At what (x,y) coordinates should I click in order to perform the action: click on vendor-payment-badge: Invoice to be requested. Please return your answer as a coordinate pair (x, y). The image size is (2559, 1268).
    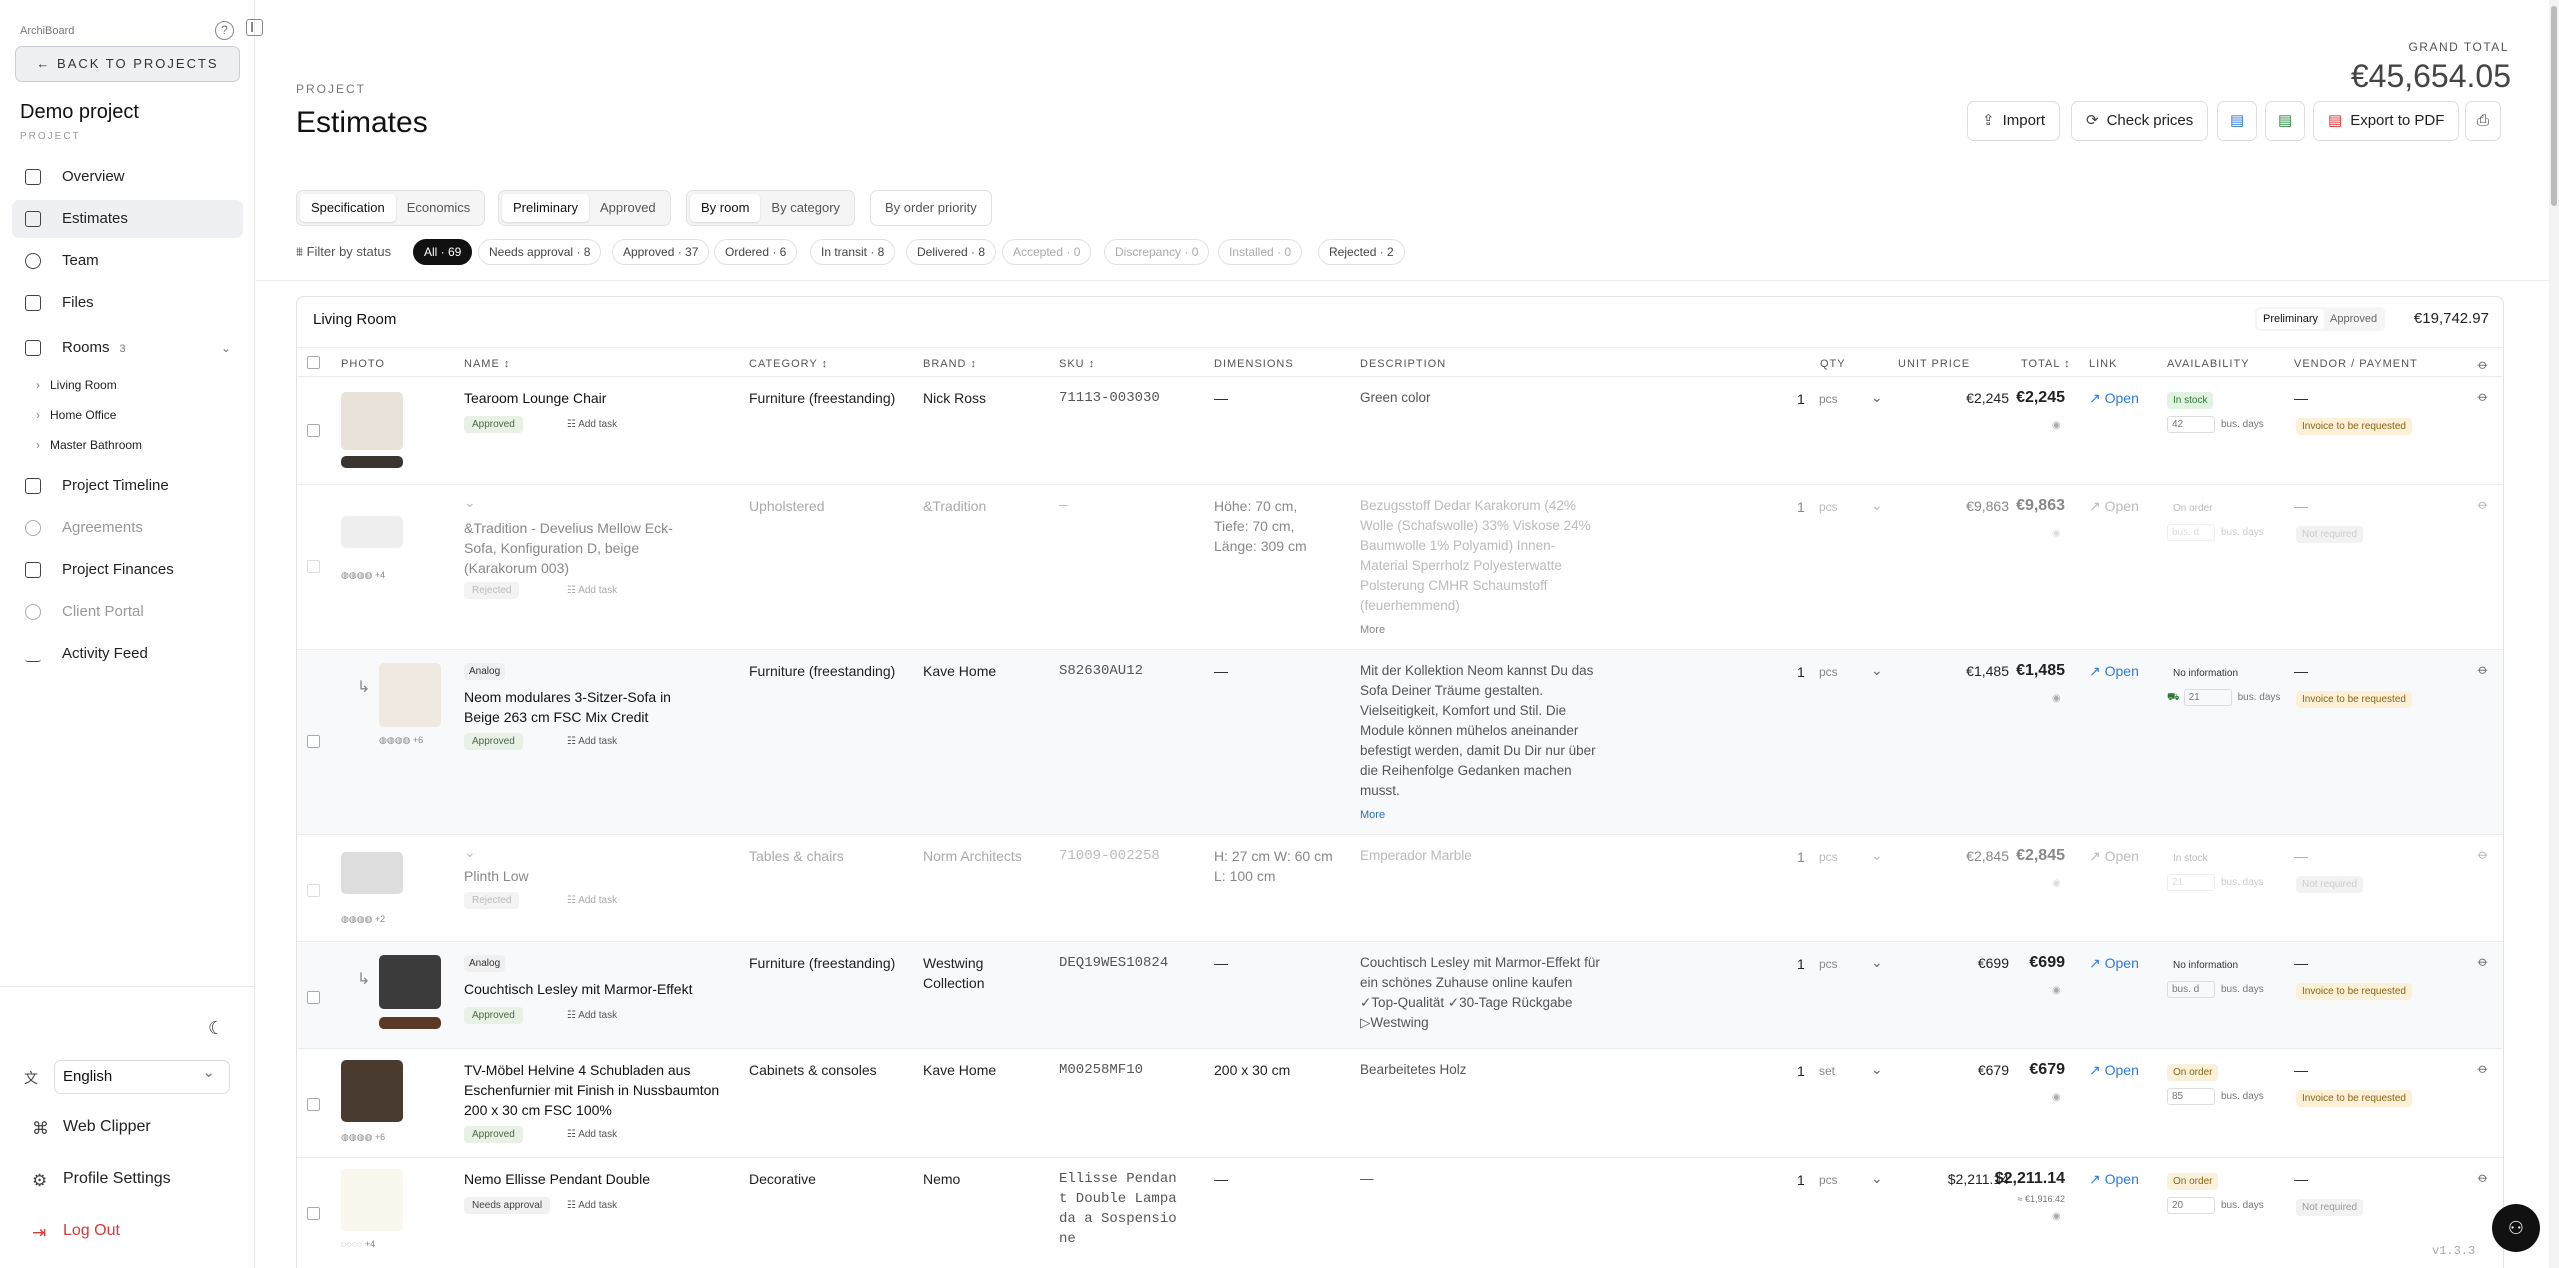
    Looking at the image, I should click on (2354, 1098).